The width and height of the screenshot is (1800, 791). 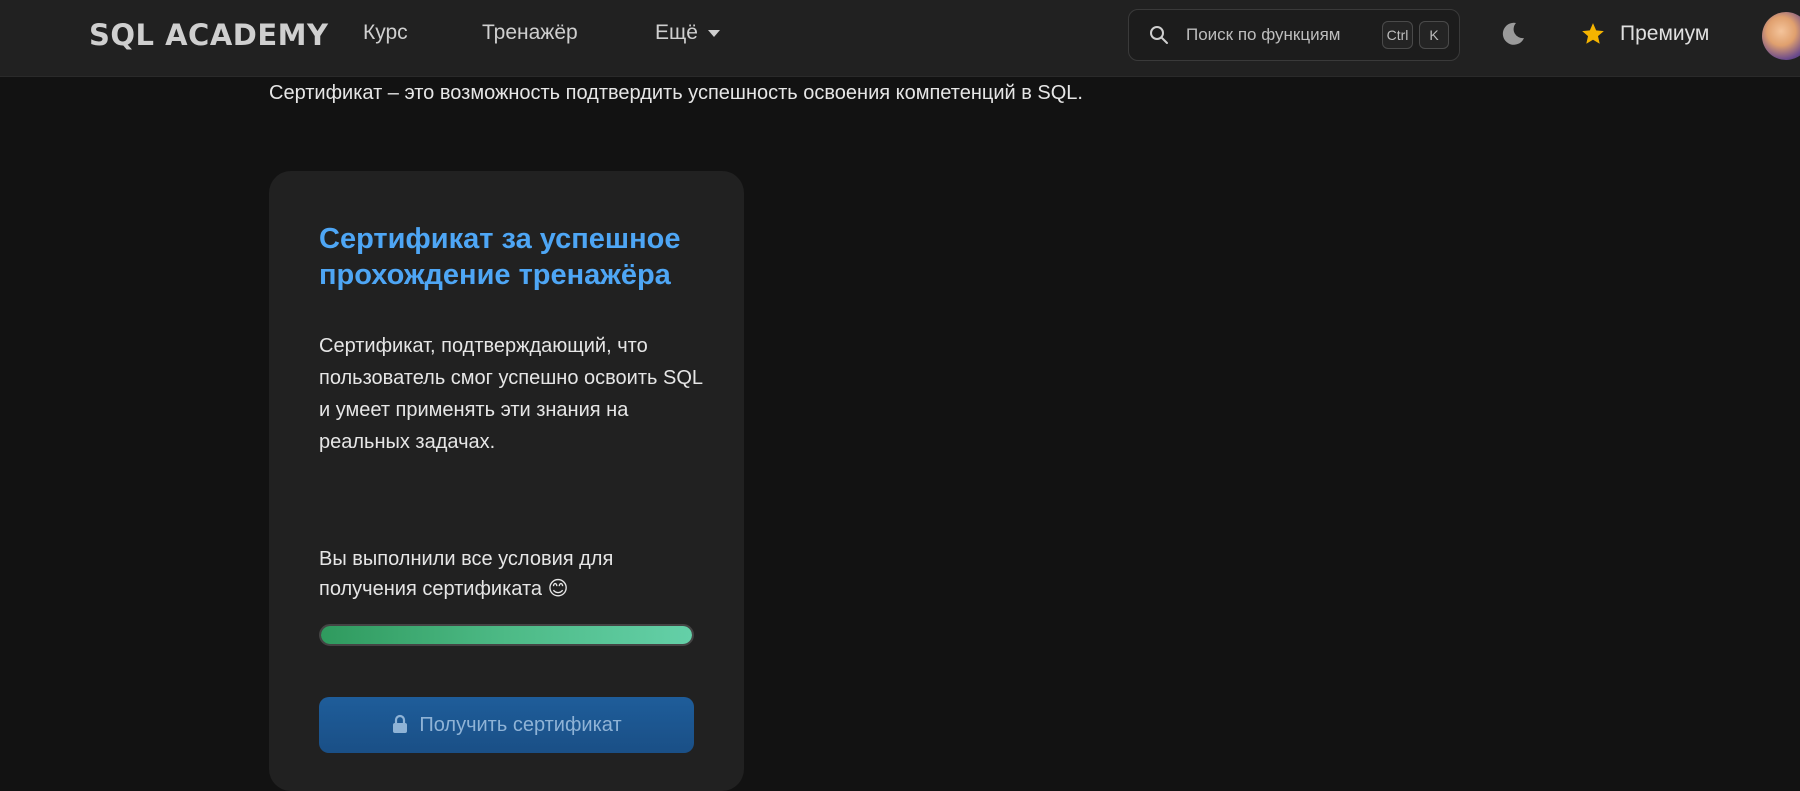 I want to click on search-icon, so click(x=1159, y=37).